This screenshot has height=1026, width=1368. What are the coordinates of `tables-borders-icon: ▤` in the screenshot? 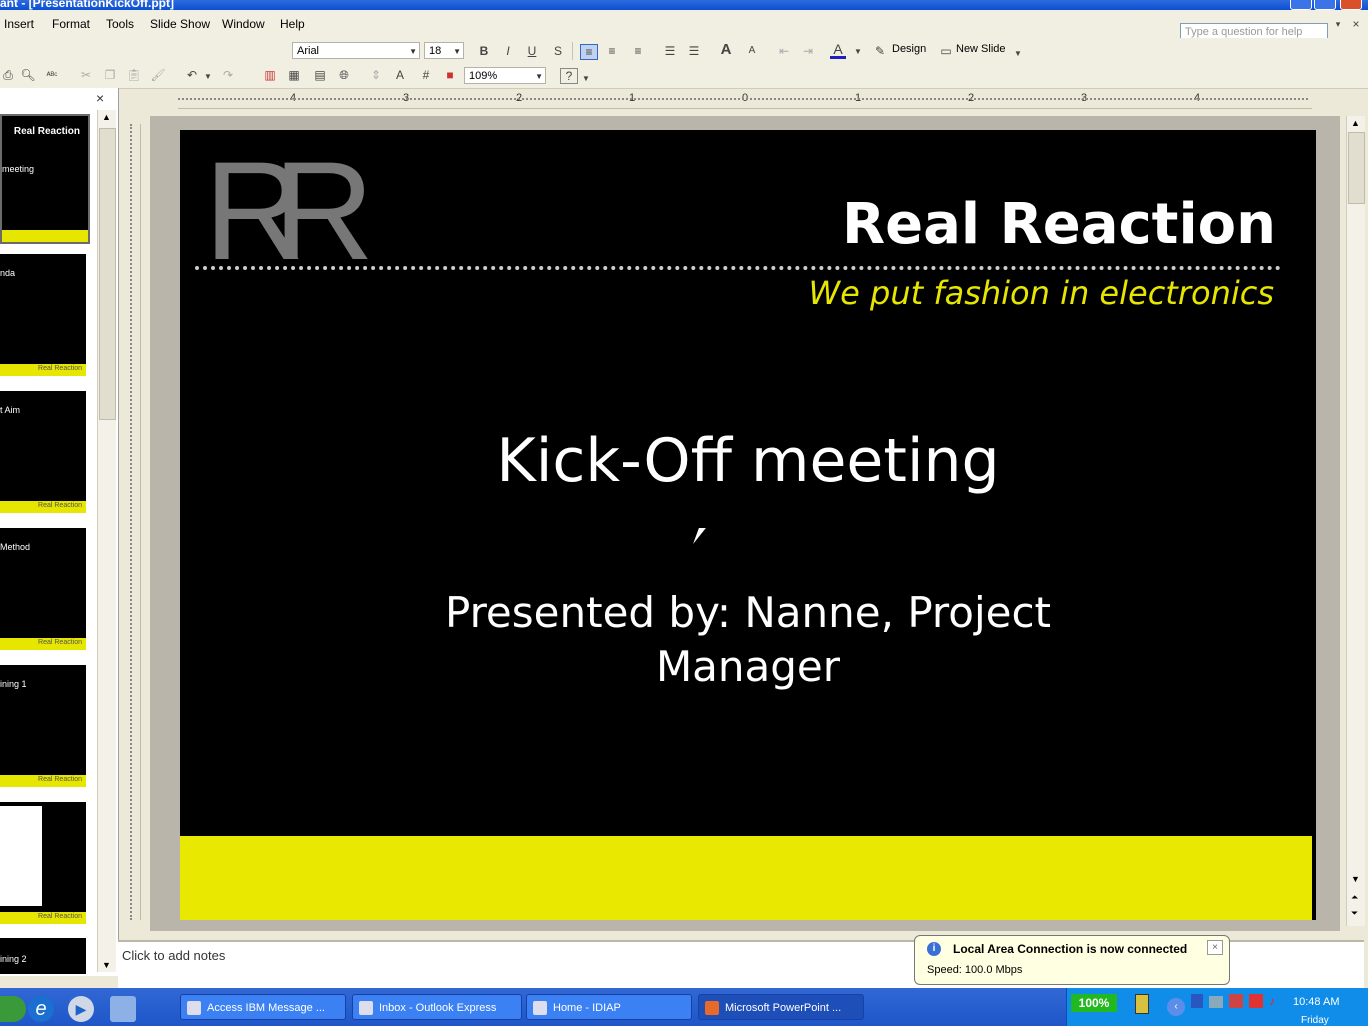 It's located at (320, 75).